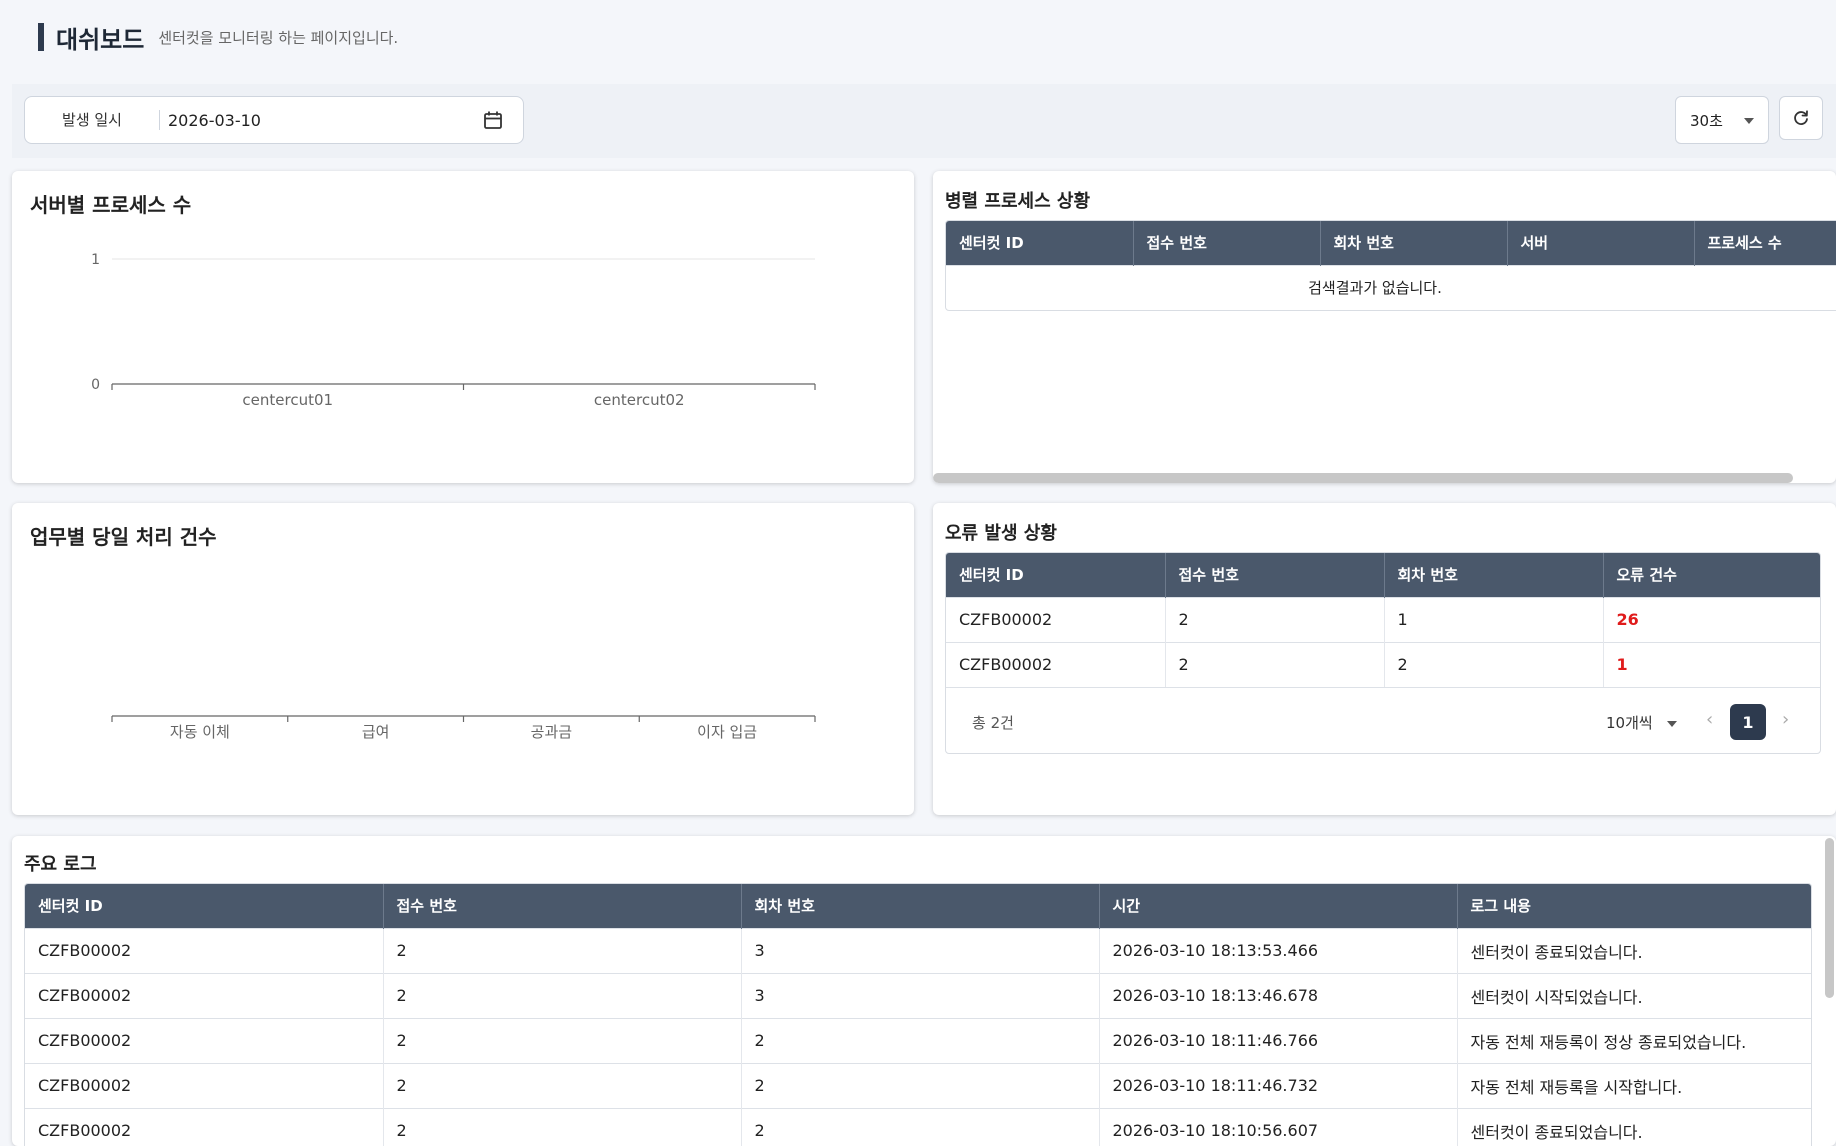 The image size is (1836, 1146). What do you see at coordinates (1383, 664) in the screenshot?
I see `table-row: CZFB00002 2 2 1` at bounding box center [1383, 664].